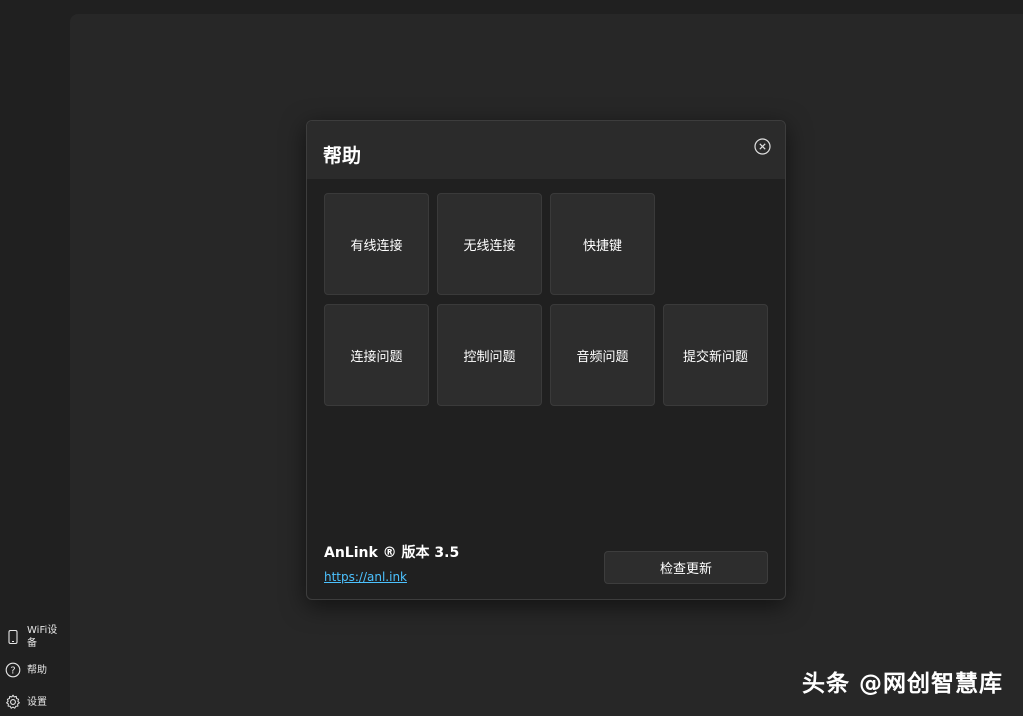  I want to click on help-circle-icon: ?, so click(13, 670).